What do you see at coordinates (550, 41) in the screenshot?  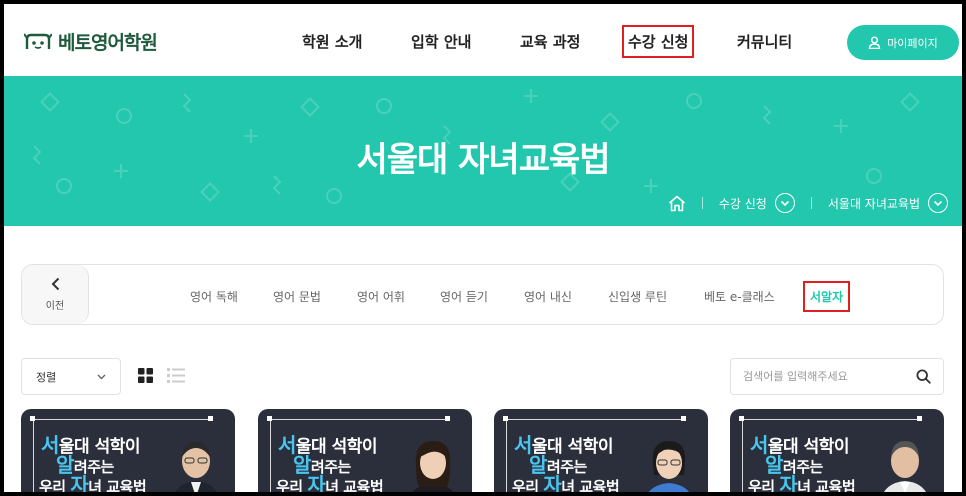 I see `nav-item-curriculum: 교육 과정` at bounding box center [550, 41].